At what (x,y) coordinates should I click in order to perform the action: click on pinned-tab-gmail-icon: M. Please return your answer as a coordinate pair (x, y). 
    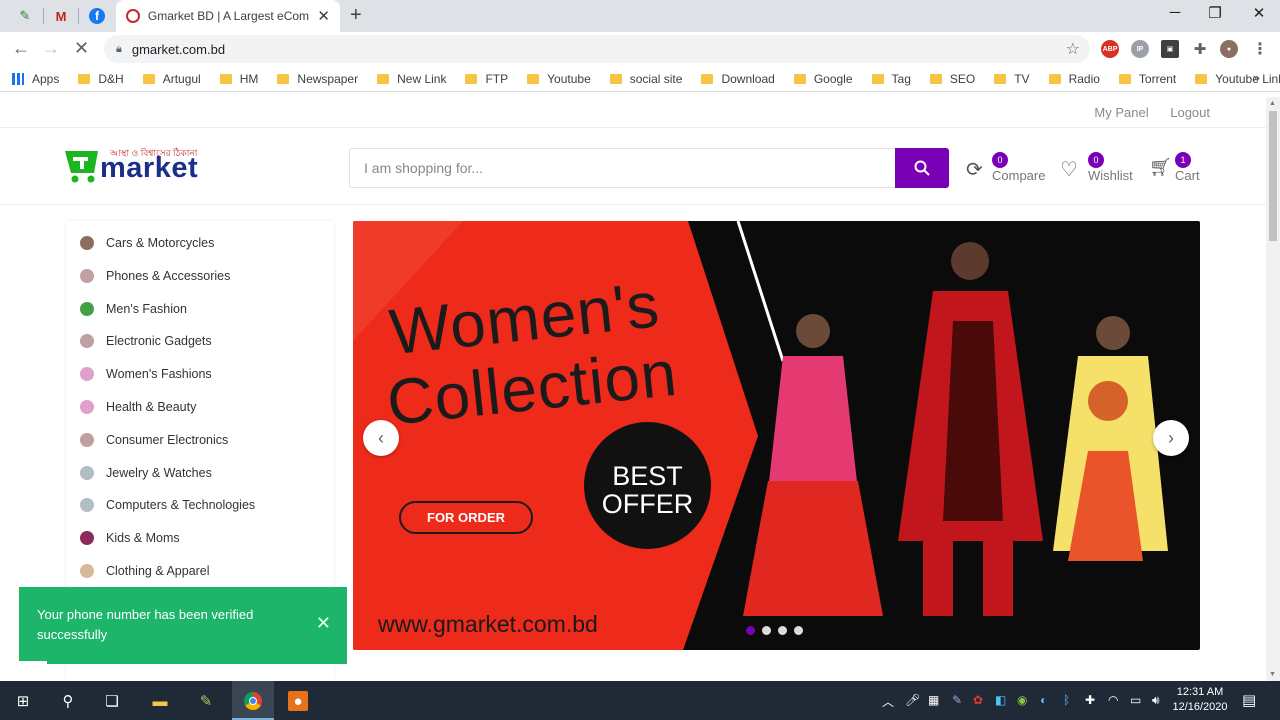
    Looking at the image, I should click on (61, 16).